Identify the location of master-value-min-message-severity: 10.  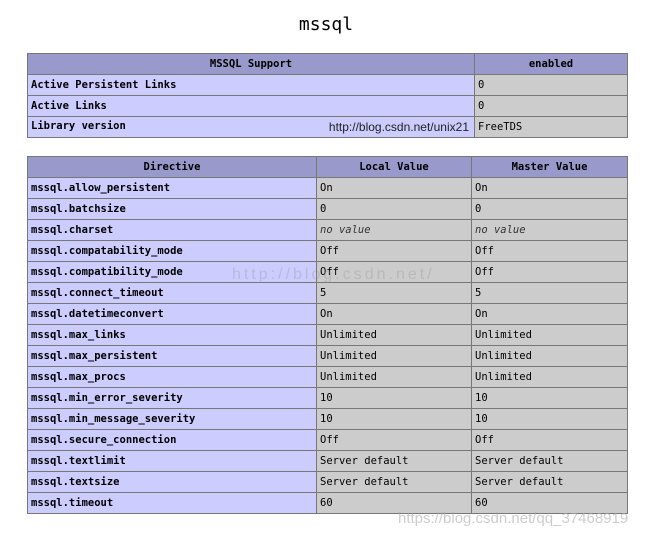
(549, 419).